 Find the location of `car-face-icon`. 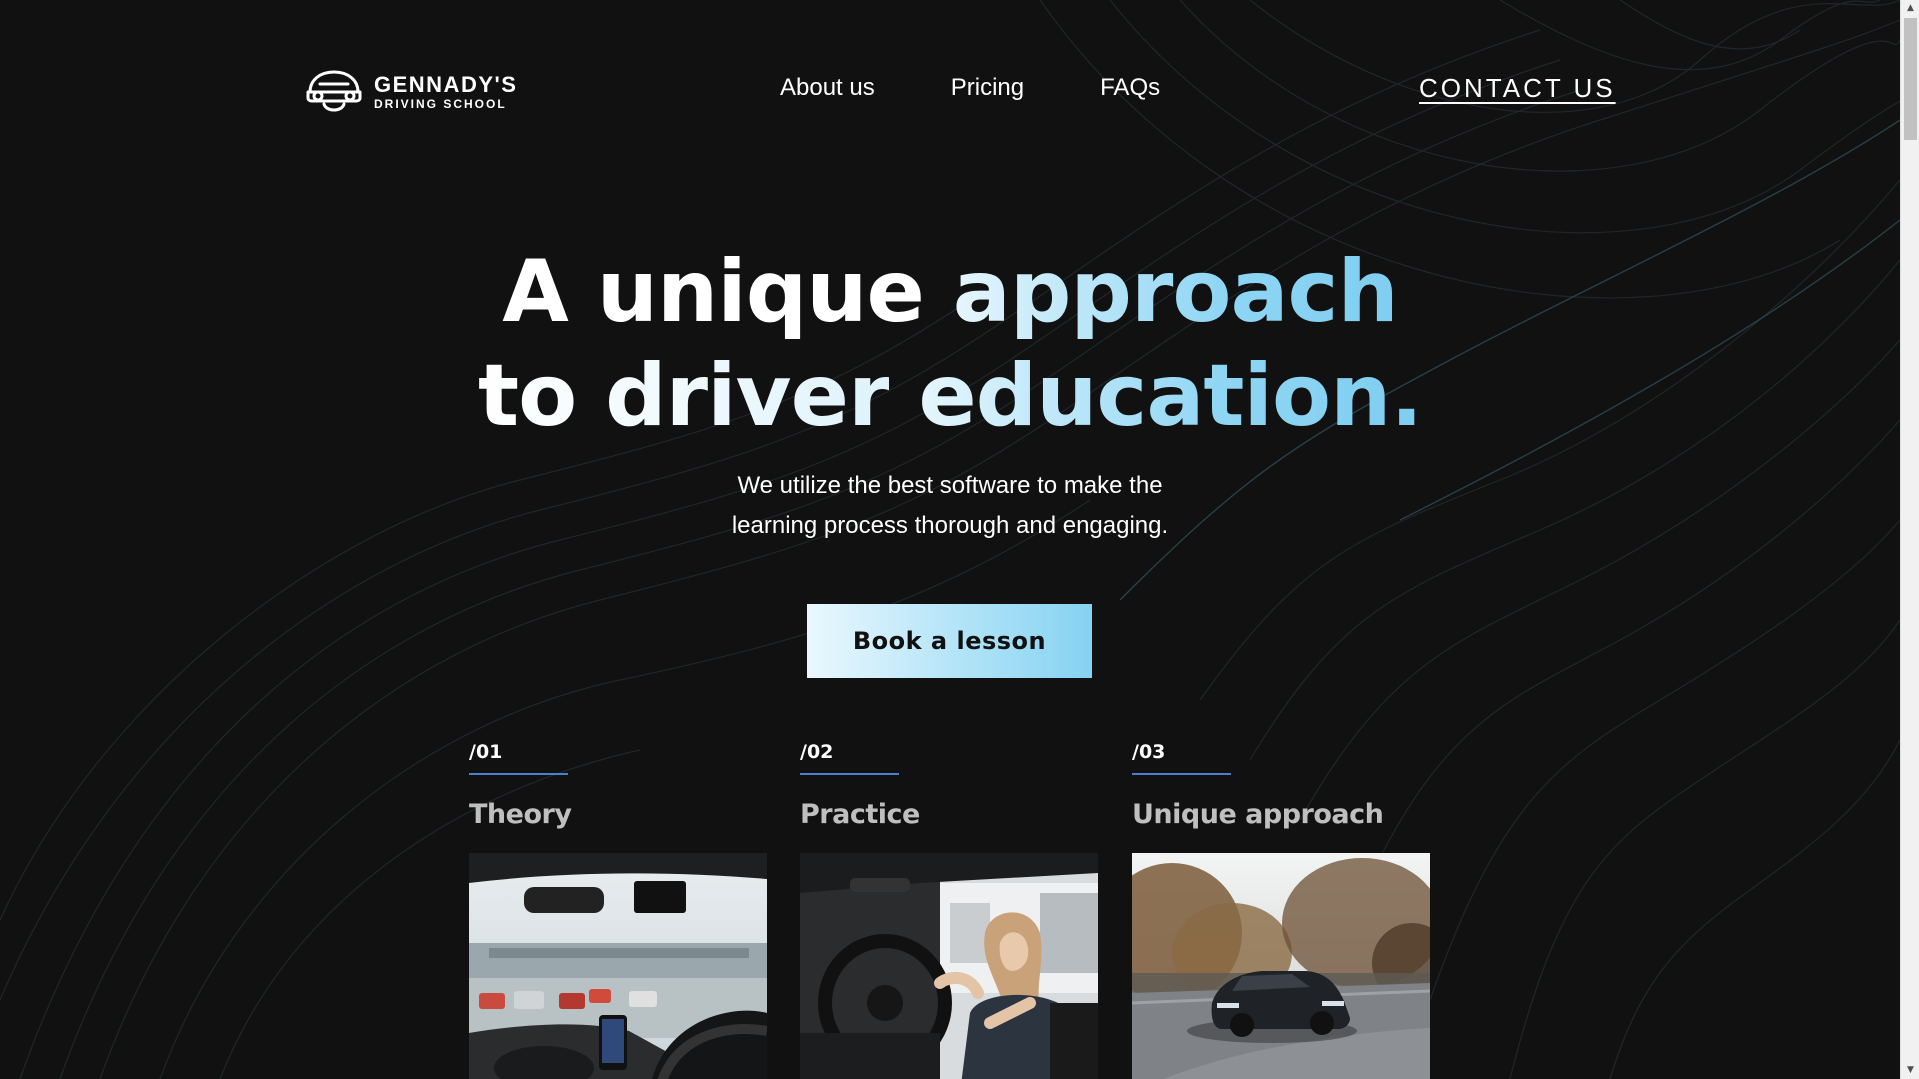

car-face-icon is located at coordinates (334, 91).